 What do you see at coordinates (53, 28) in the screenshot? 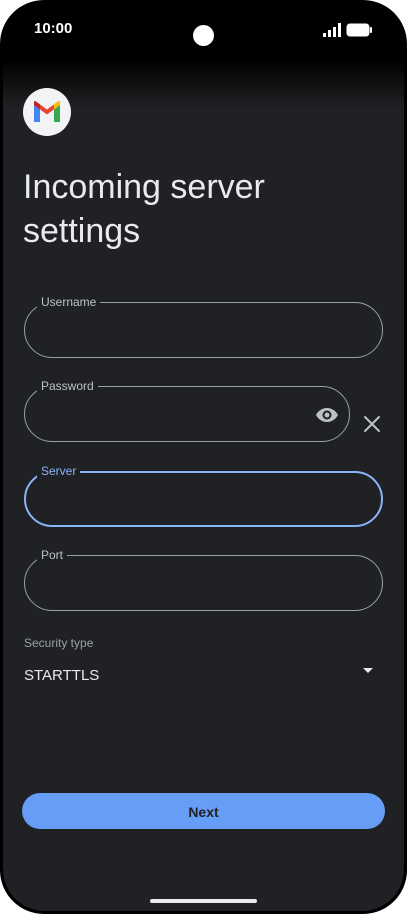
I see `status-time: 10:00` at bounding box center [53, 28].